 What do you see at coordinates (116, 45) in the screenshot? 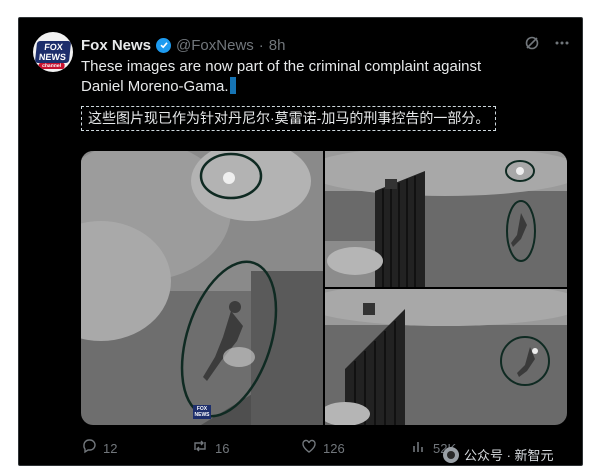
I see `author-name: Fox News` at bounding box center [116, 45].